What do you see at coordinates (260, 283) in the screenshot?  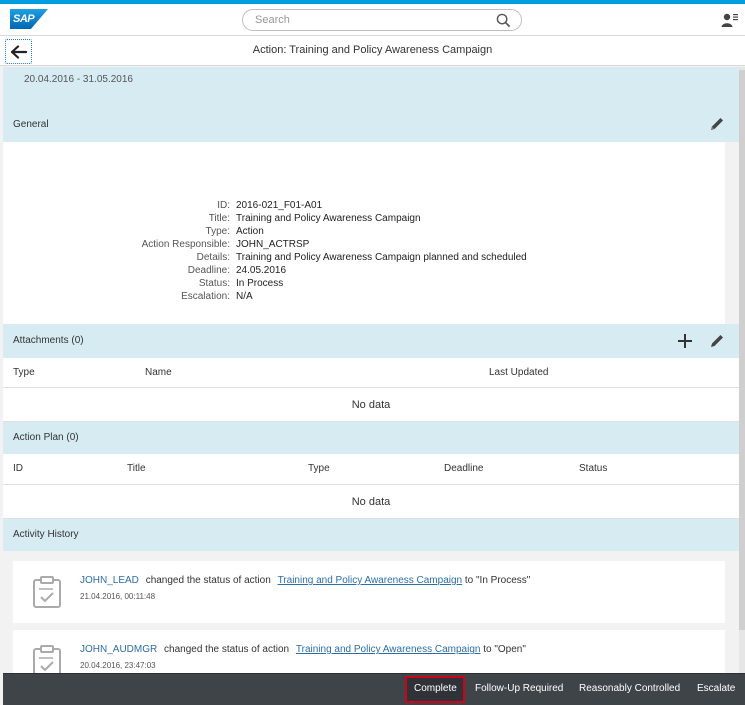 I see `field-value: In Process` at bounding box center [260, 283].